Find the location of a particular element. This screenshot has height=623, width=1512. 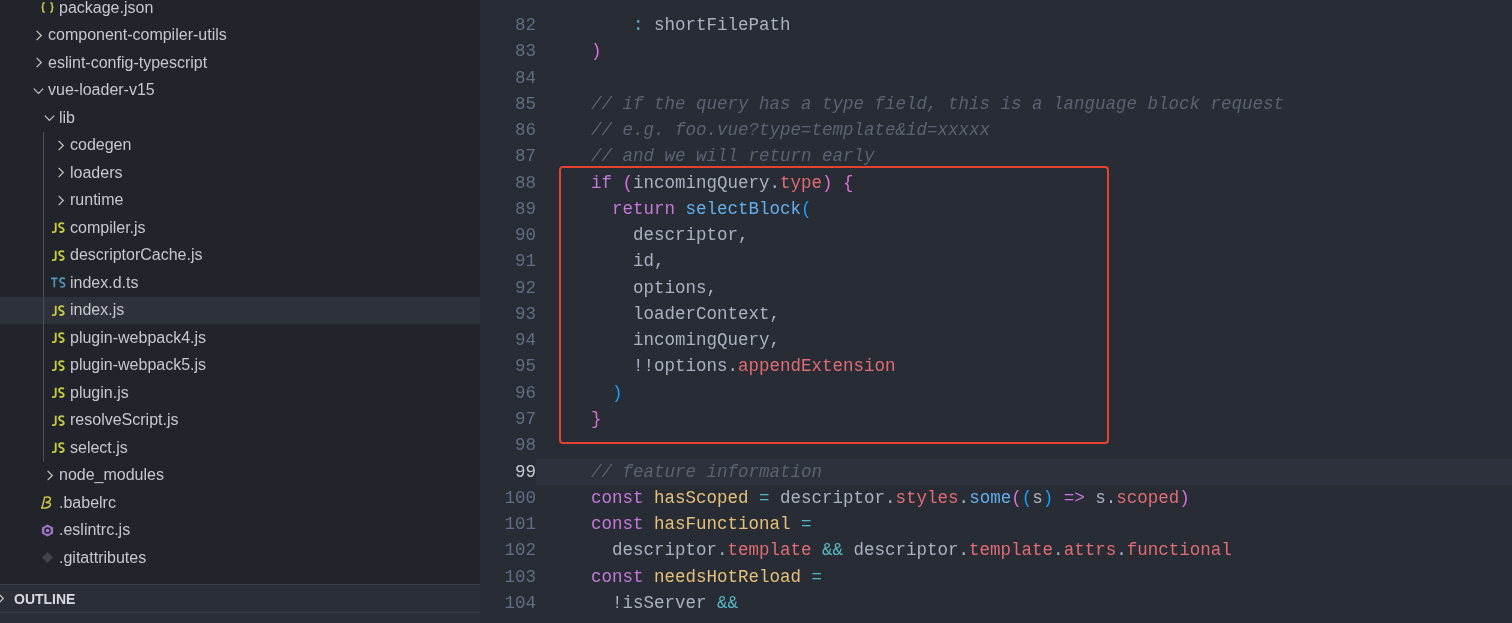

tree-item: vue-loader-v15 is located at coordinates (240, 90).